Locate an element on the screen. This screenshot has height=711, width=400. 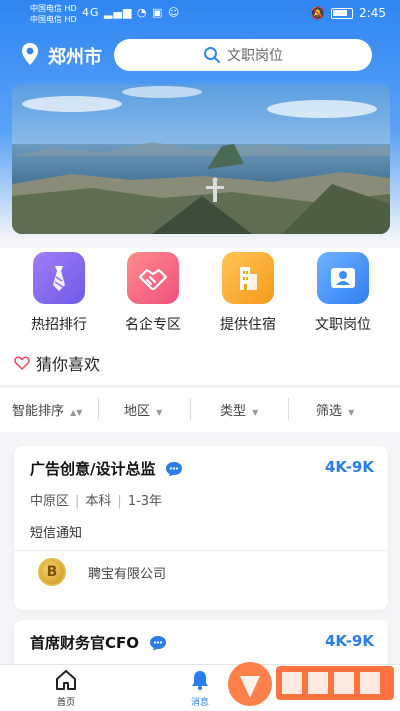
job-district: 中原区 is located at coordinates (50, 501).